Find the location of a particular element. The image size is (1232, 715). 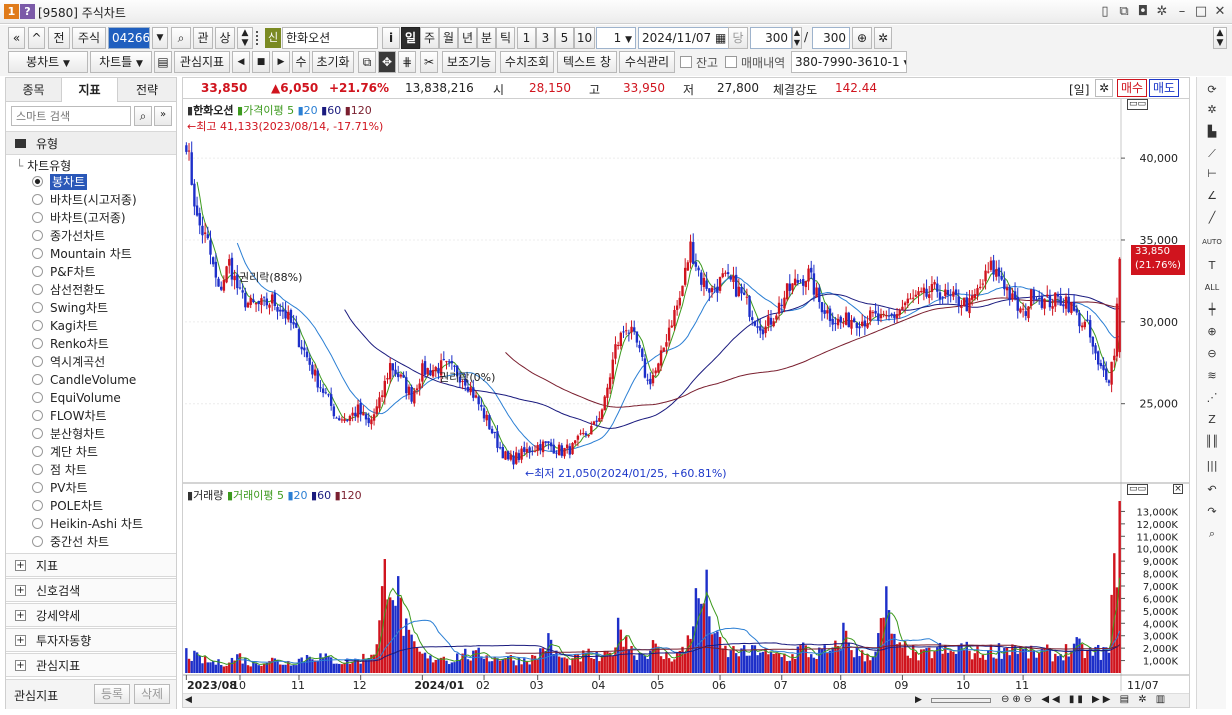

horizontal-line-icon: ⊢ is located at coordinates (1212, 174).